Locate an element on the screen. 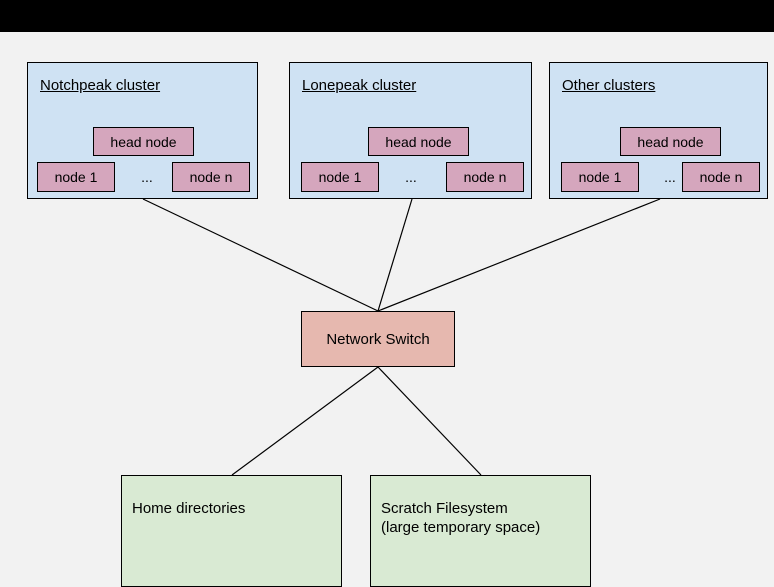 The height and width of the screenshot is (587, 774). node-n-lonepeak: node n is located at coordinates (485, 177).